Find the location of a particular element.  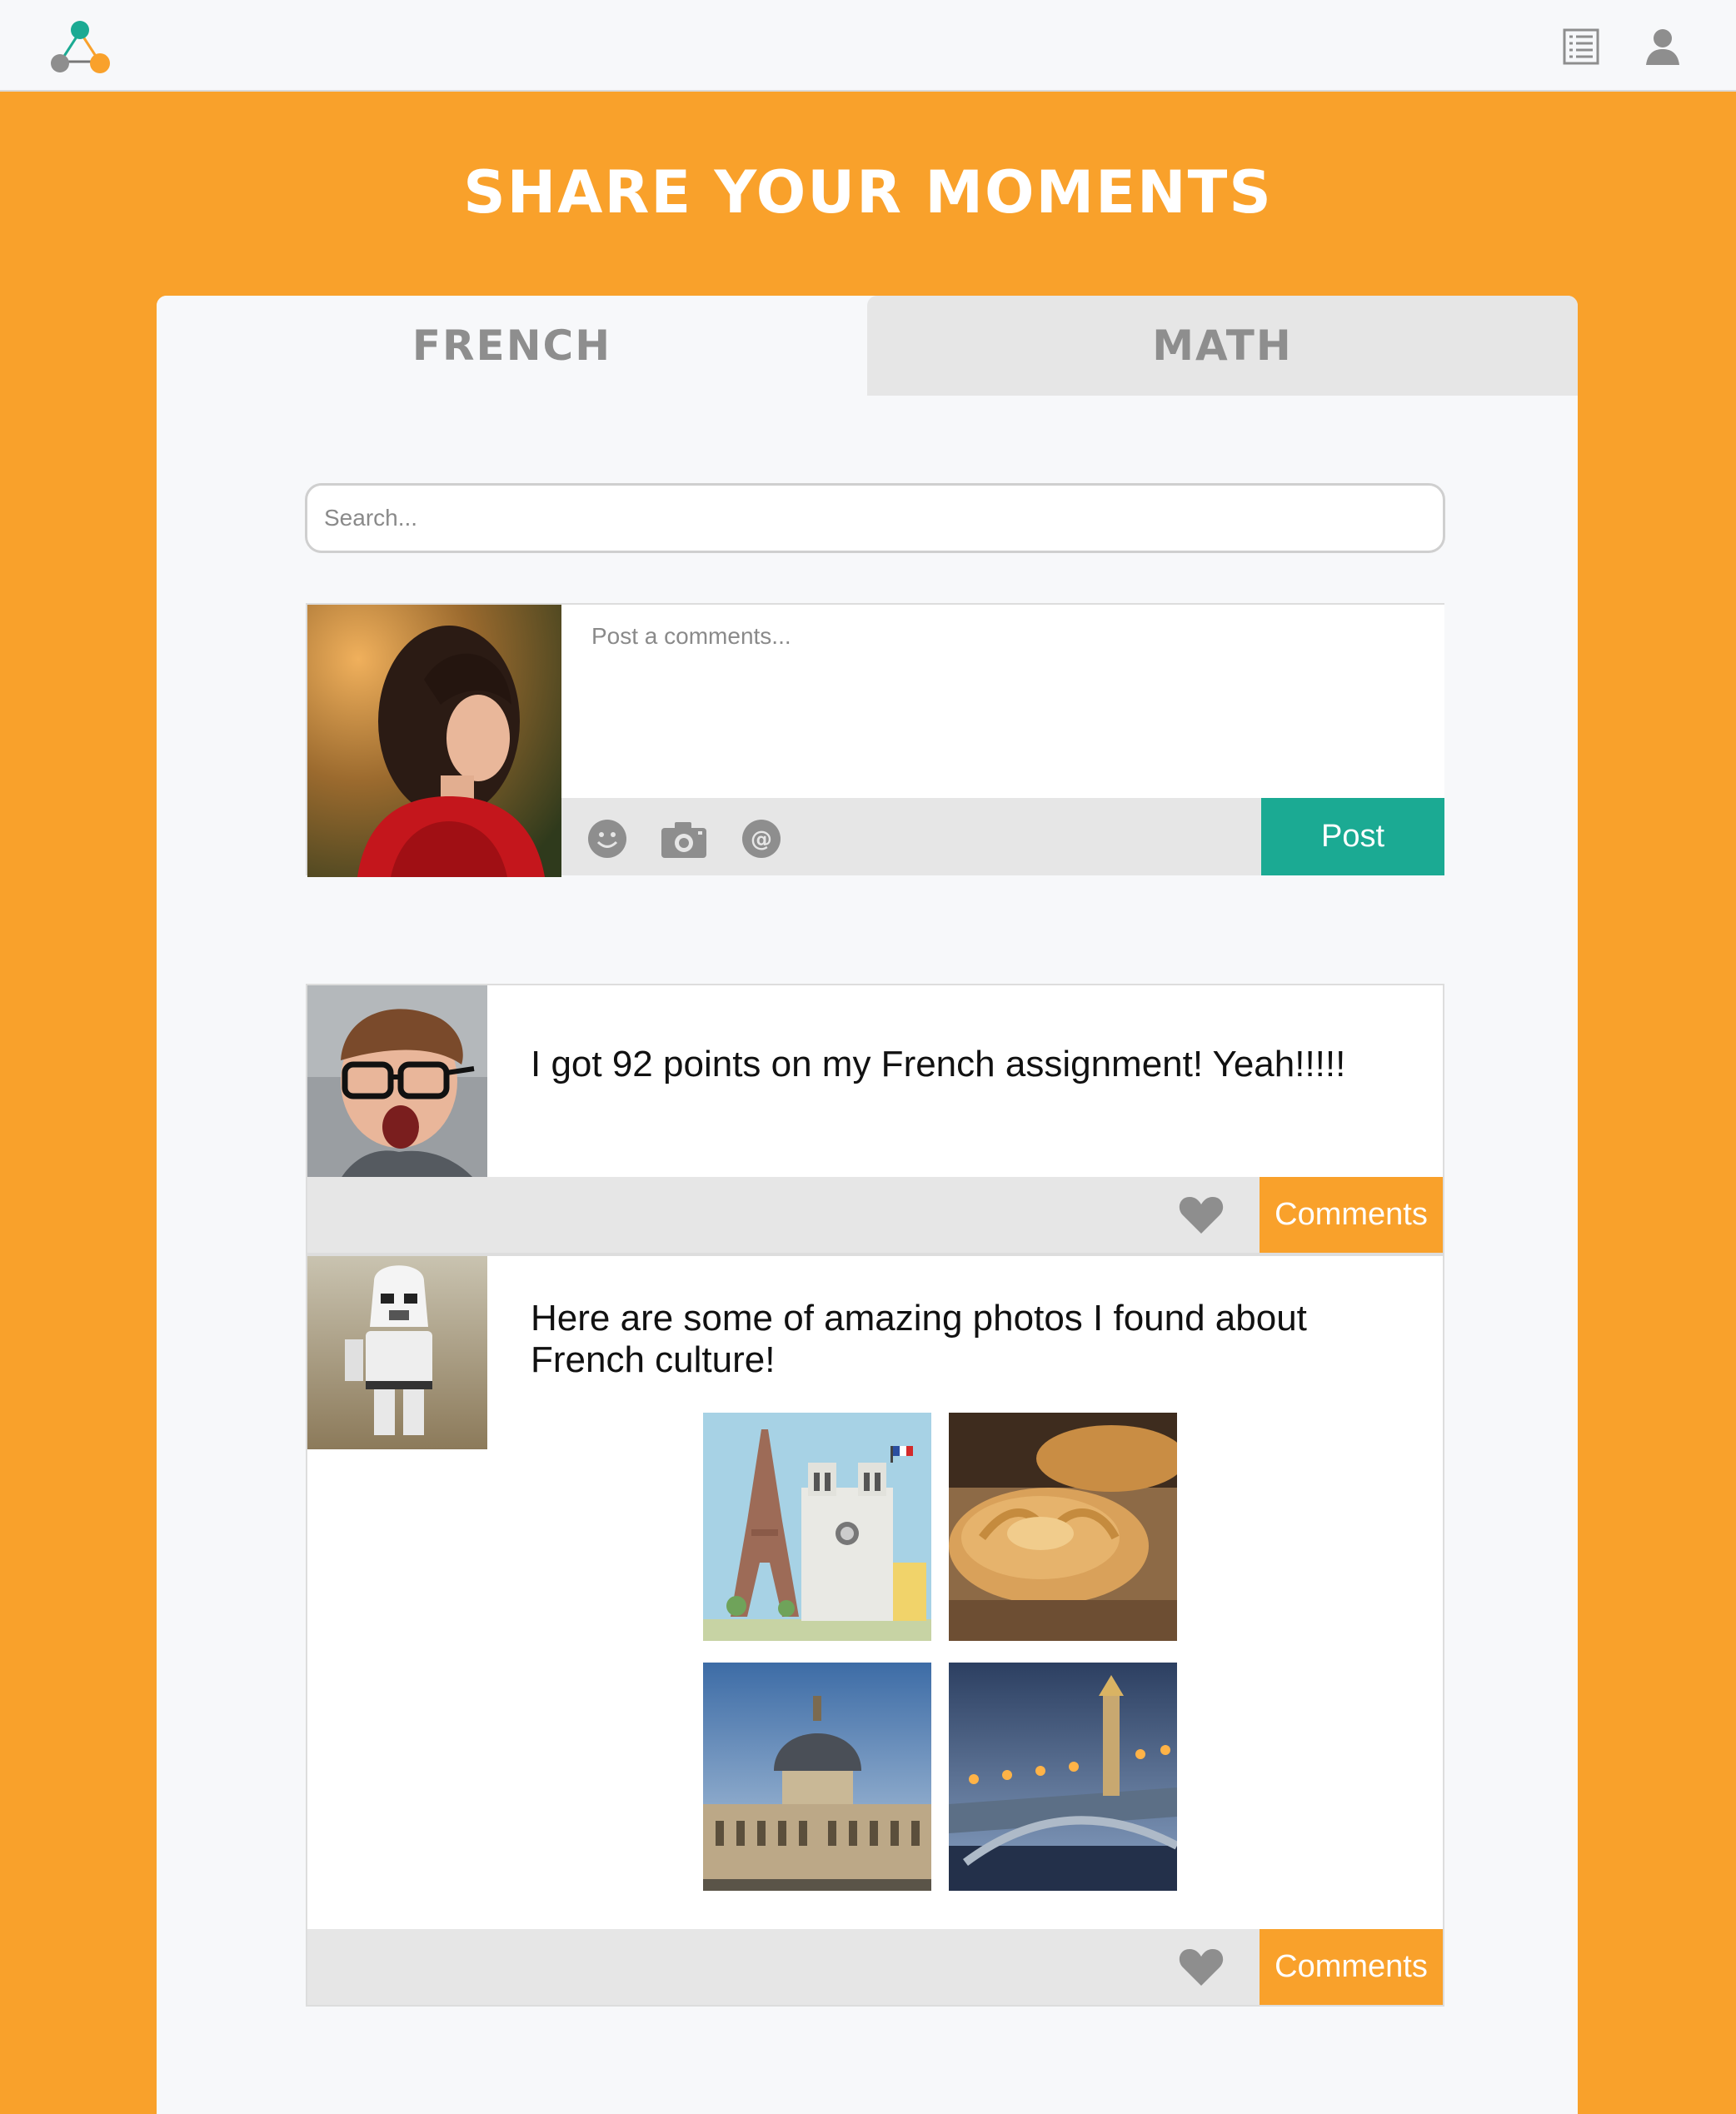

composer-toolbar: @ Post is located at coordinates (1003, 836).